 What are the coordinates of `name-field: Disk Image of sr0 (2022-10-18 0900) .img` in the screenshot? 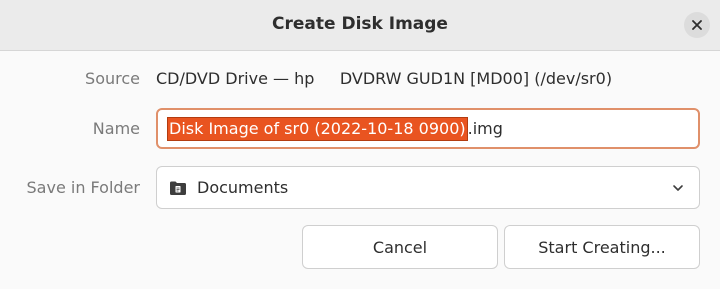 It's located at (428, 128).